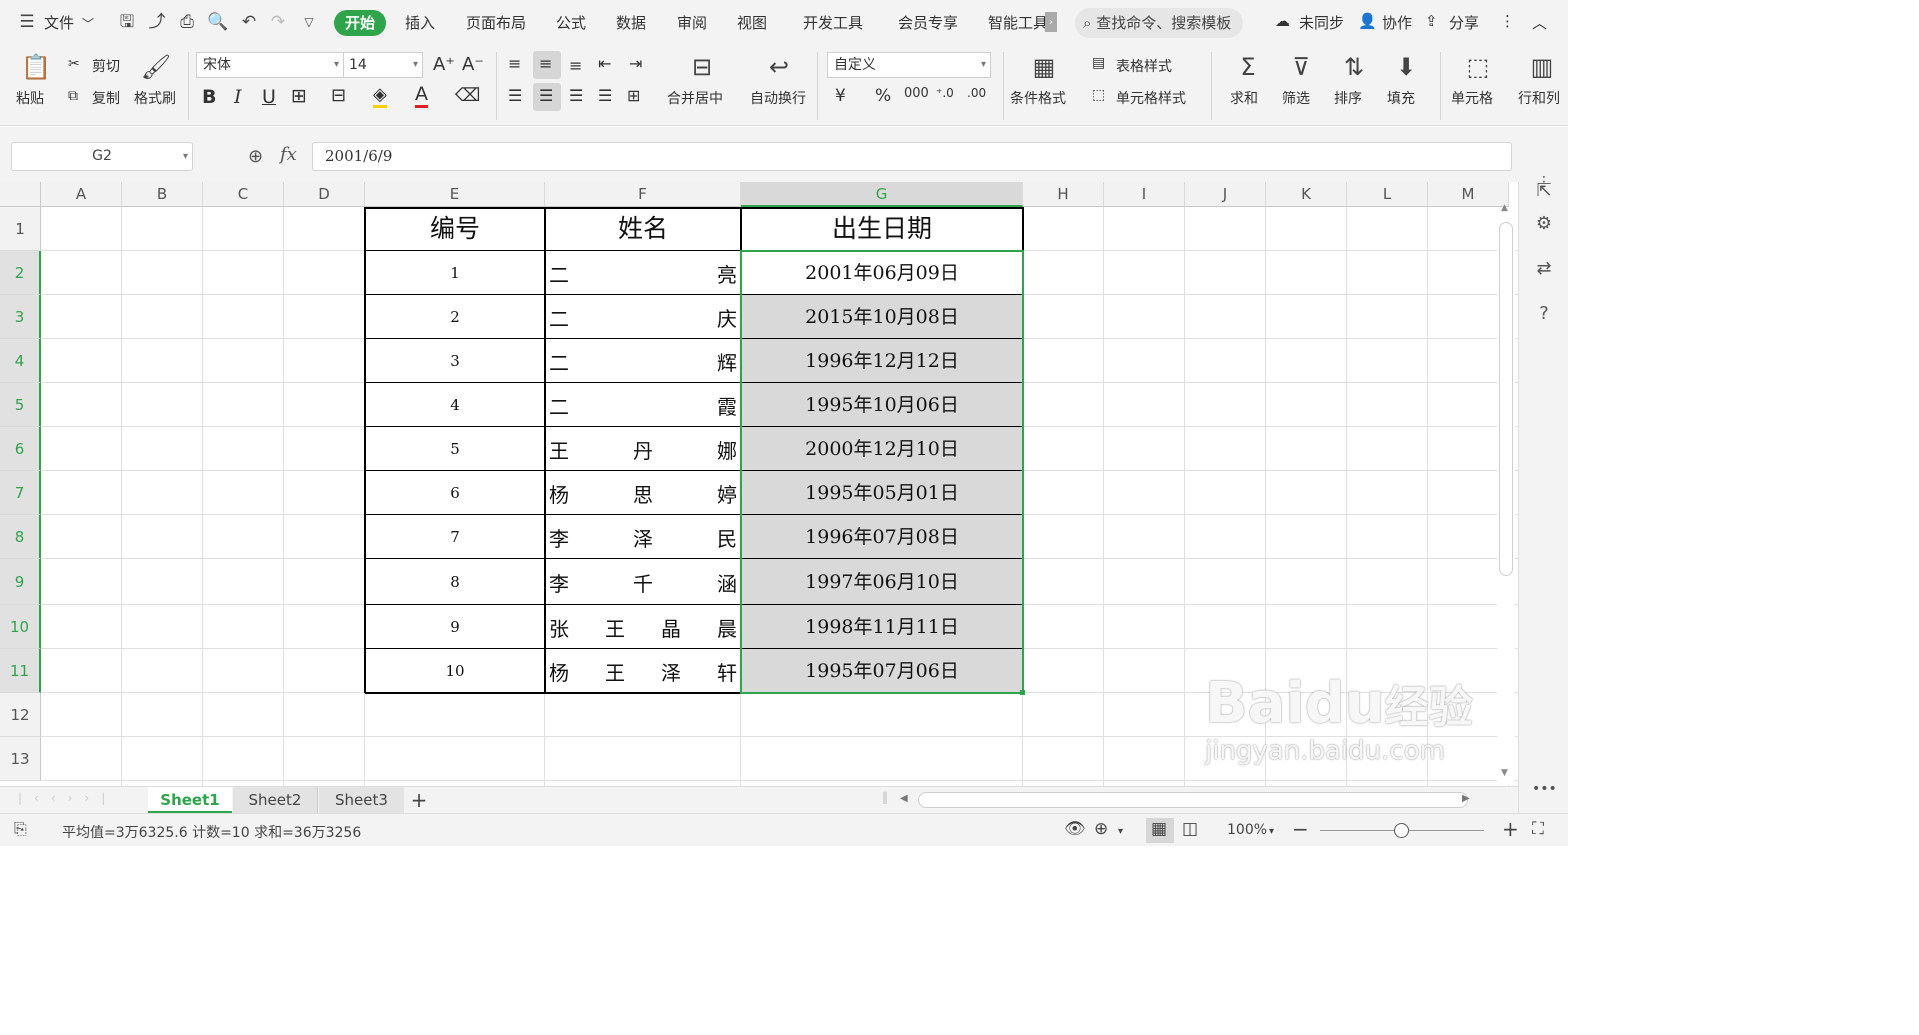 This screenshot has height=1035, width=1919. Describe the element at coordinates (909, 65) in the screenshot. I see `number-format-select: 自定义 ▾` at that location.